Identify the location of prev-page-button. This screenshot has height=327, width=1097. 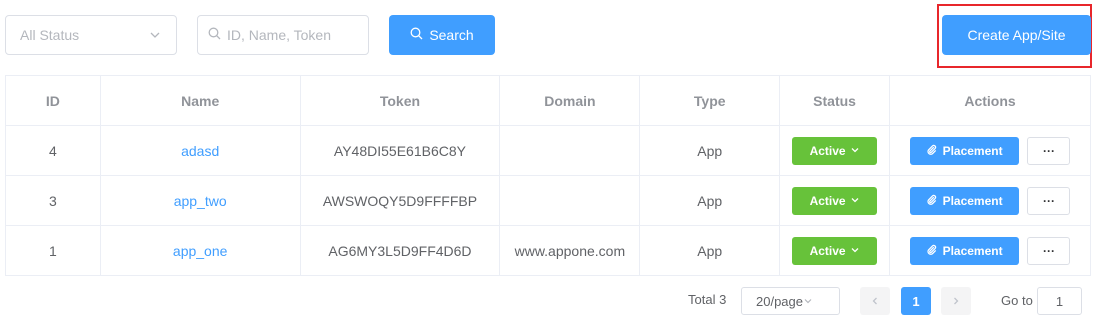
(875, 301).